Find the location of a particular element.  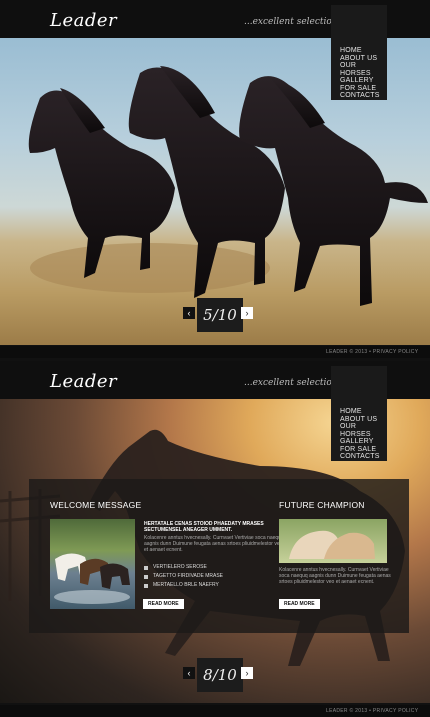

champion-title: FUTURE CHAMPION is located at coordinates (322, 505).